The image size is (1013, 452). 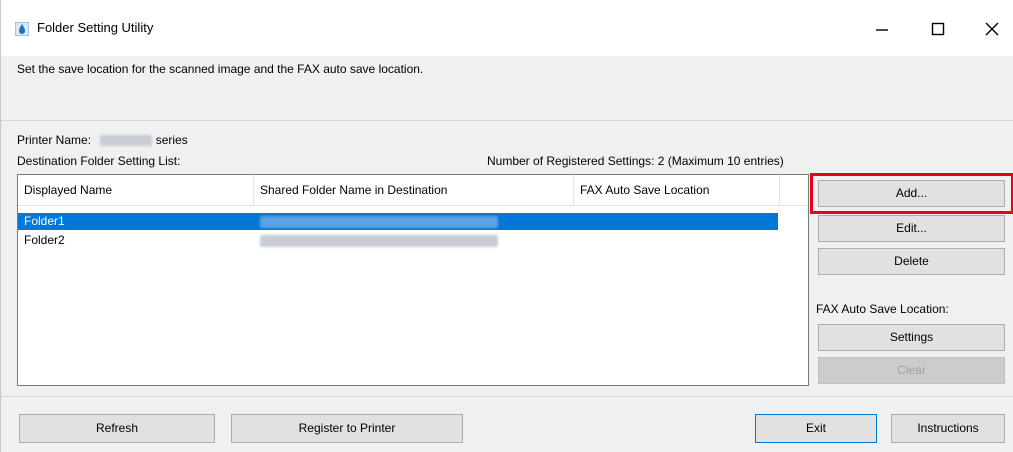 What do you see at coordinates (44, 221) in the screenshot?
I see `list-item-name: Folder1` at bounding box center [44, 221].